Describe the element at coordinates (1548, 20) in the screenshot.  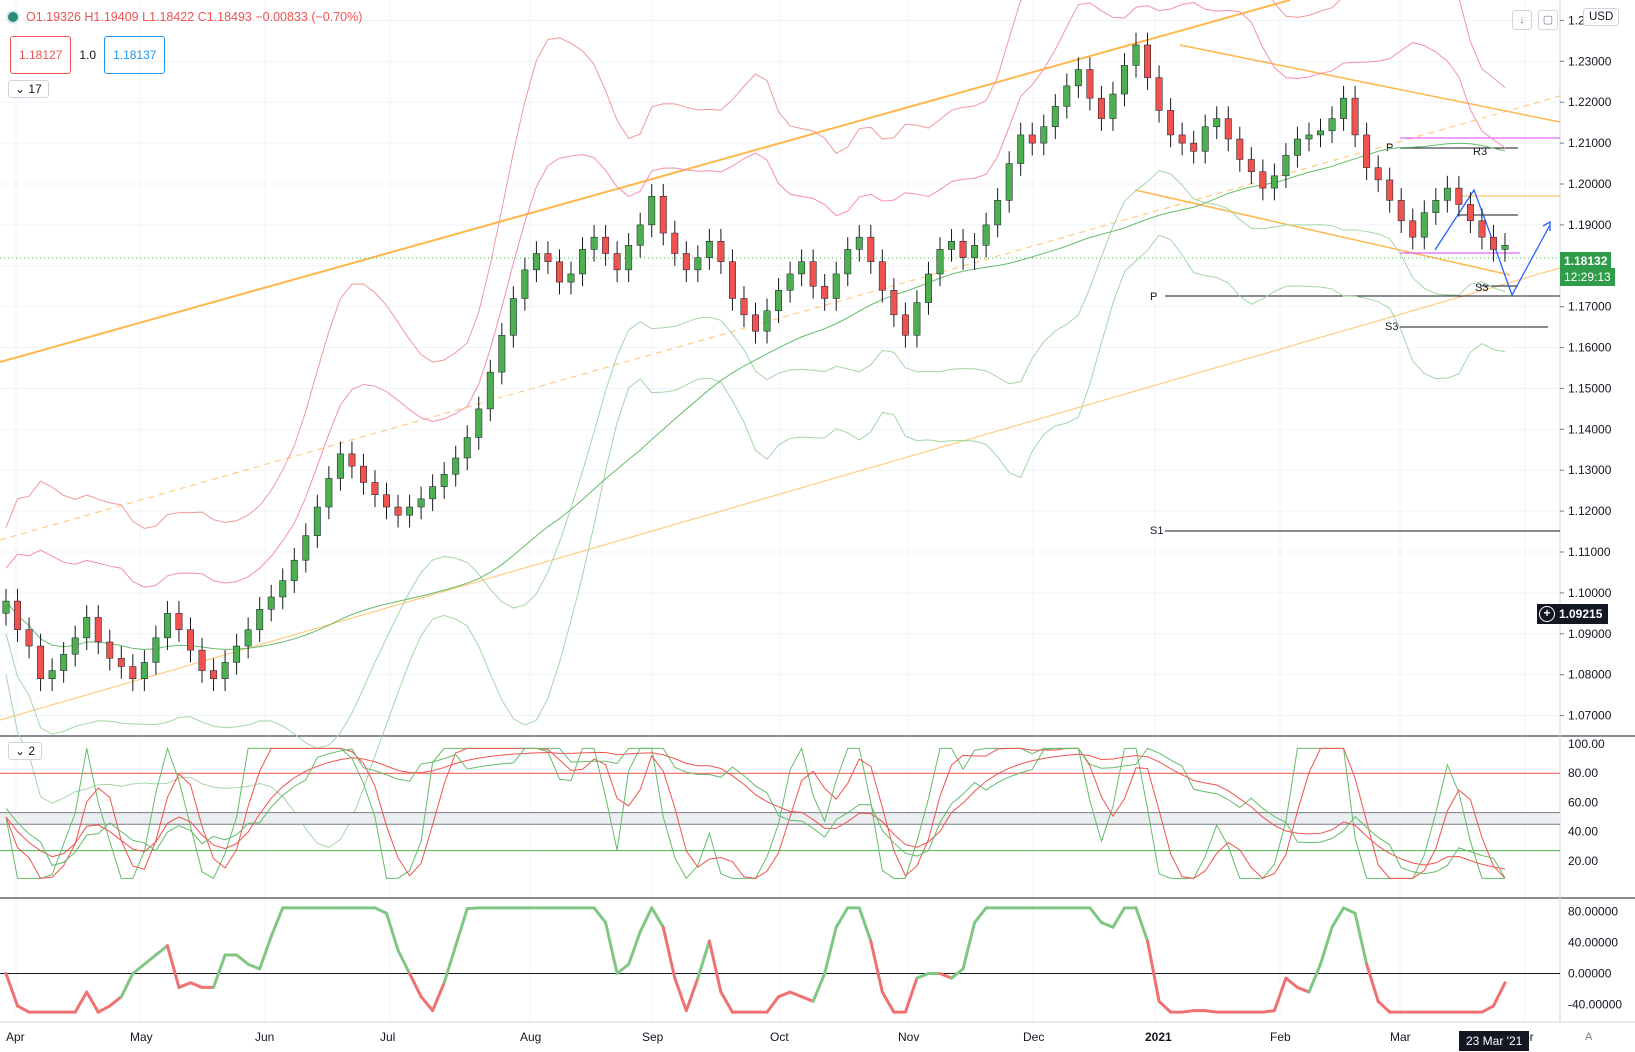
I see `maximize-icon: ▢` at that location.